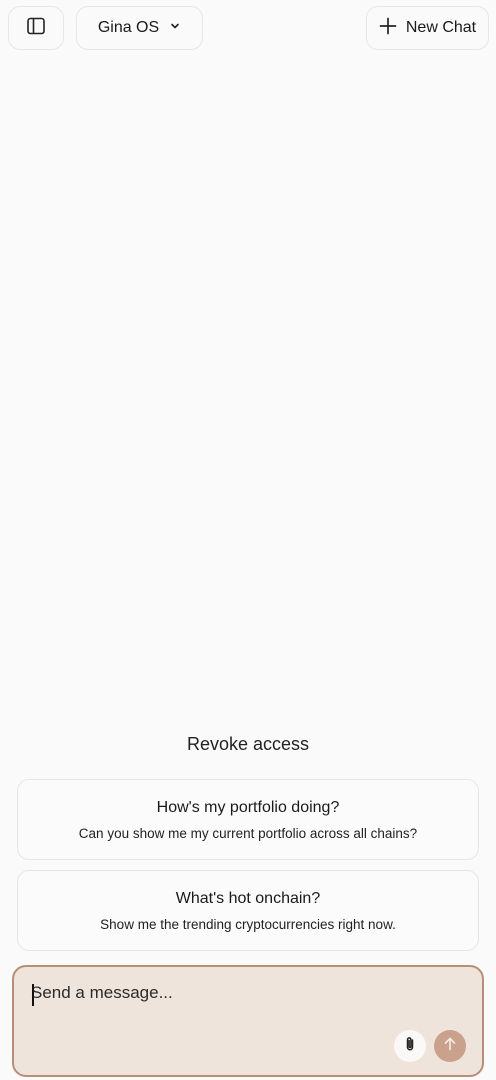 This screenshot has height=1080, width=496. Describe the element at coordinates (246, 998) in the screenshot. I see `message-input` at that location.